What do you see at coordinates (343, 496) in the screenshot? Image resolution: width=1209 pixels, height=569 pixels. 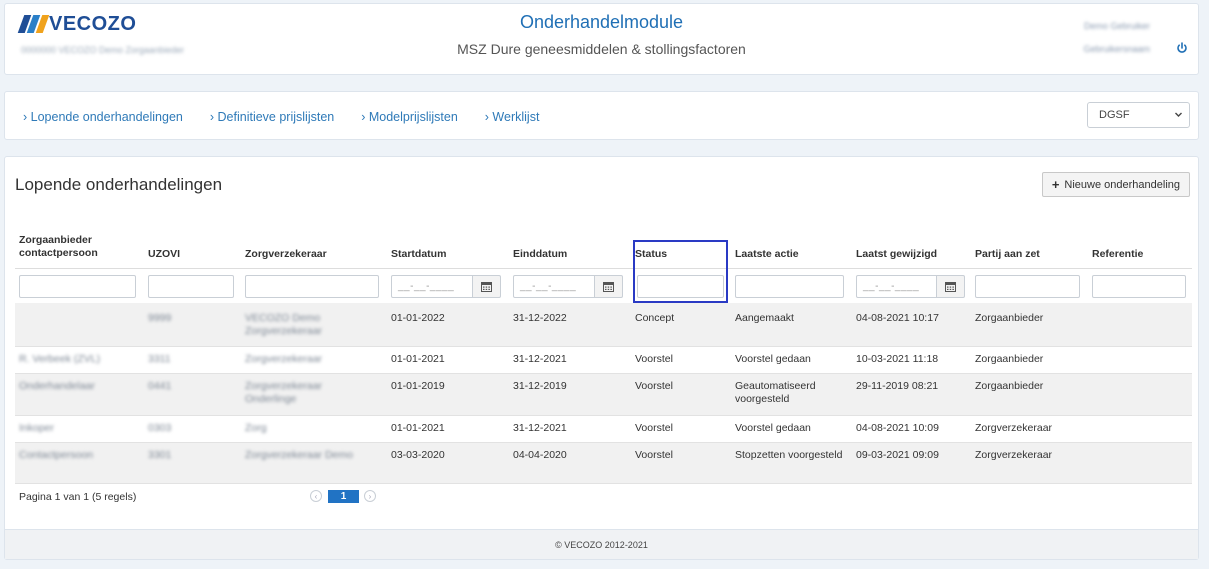 I see `page-number-button: 1` at bounding box center [343, 496].